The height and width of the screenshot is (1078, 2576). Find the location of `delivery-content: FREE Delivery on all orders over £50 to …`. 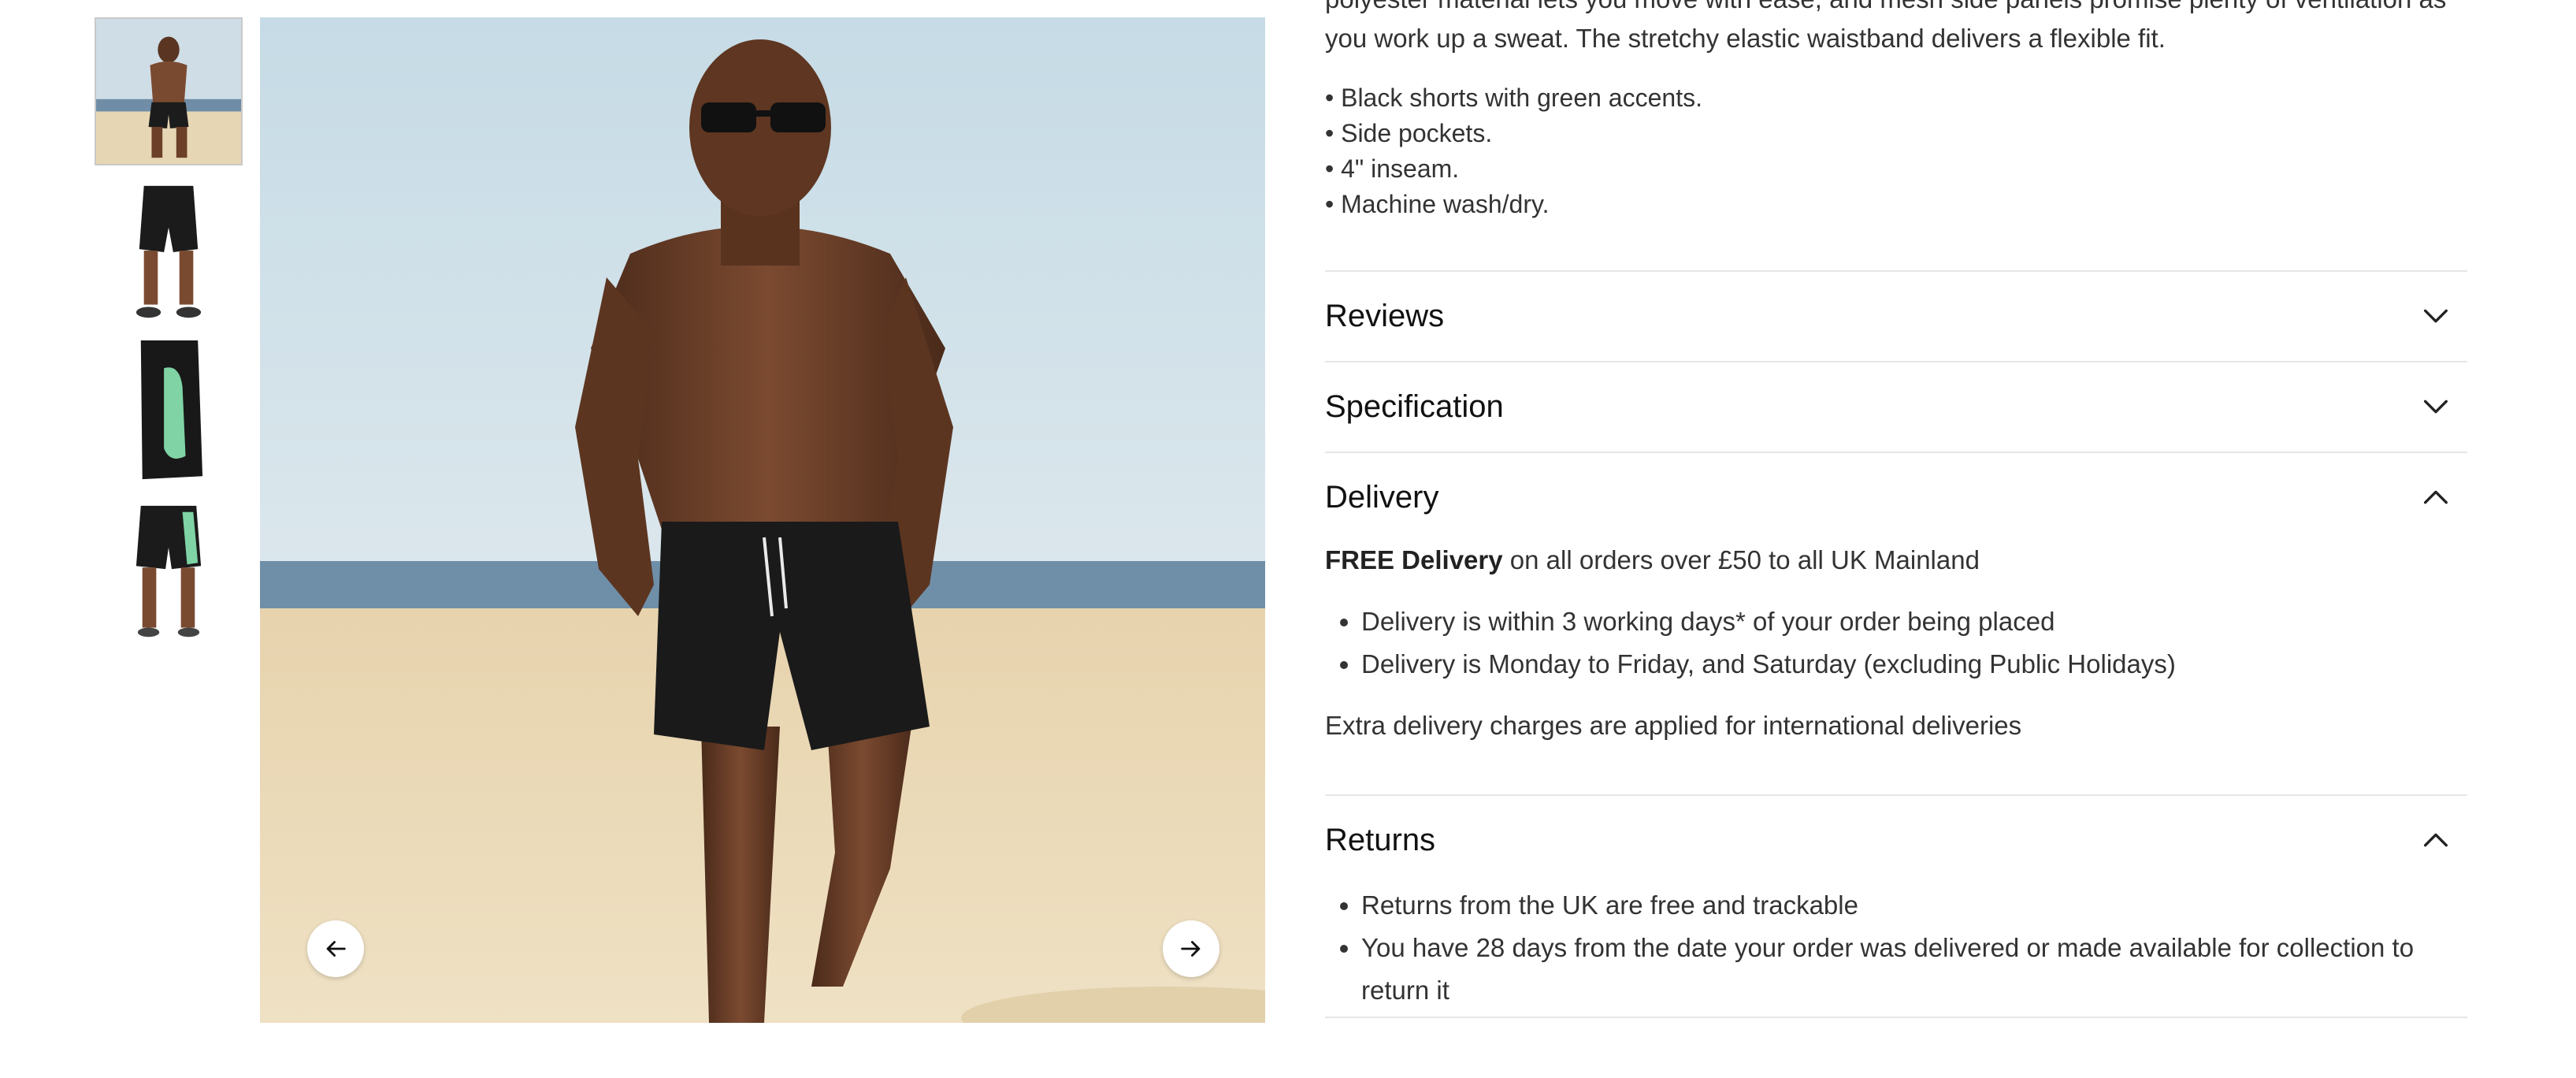

delivery-content: FREE Delivery on all orders over £50 to … is located at coordinates (1896, 643).